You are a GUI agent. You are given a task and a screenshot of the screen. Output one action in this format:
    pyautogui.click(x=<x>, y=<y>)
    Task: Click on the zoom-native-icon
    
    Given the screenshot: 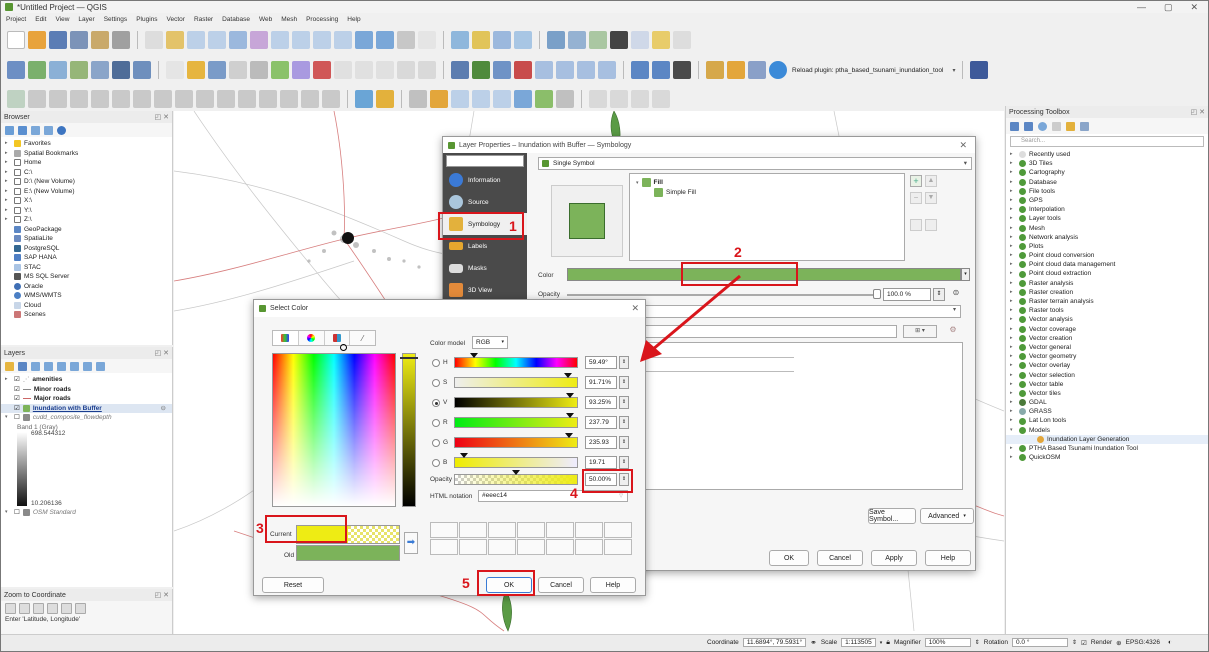 What is the action you would take?
    pyautogui.click(x=301, y=40)
    